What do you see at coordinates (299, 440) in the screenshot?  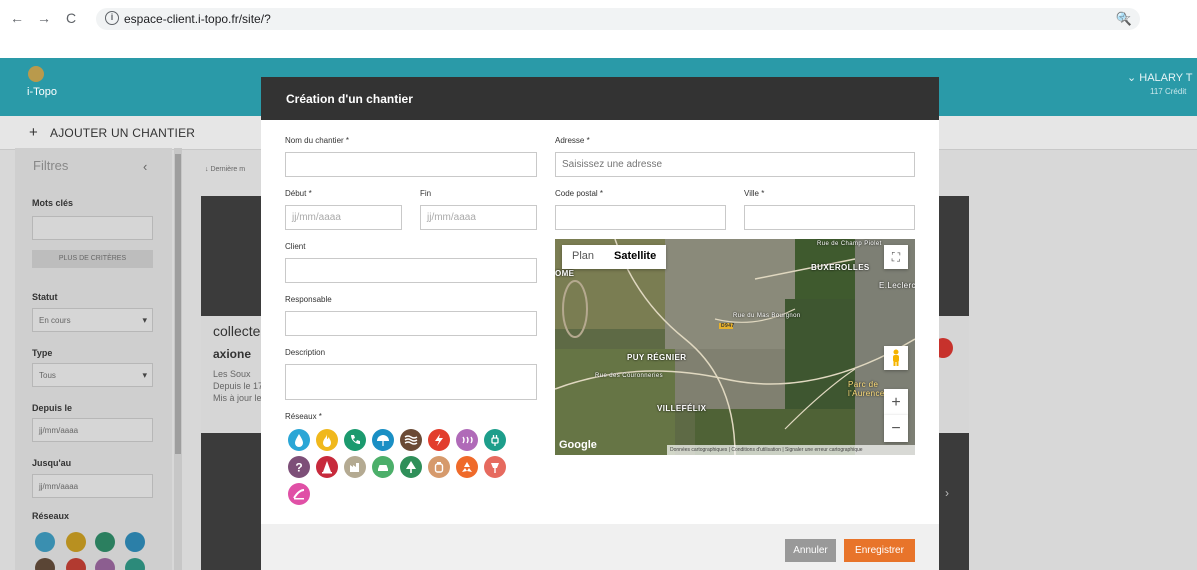 I see `water-drop-icon` at bounding box center [299, 440].